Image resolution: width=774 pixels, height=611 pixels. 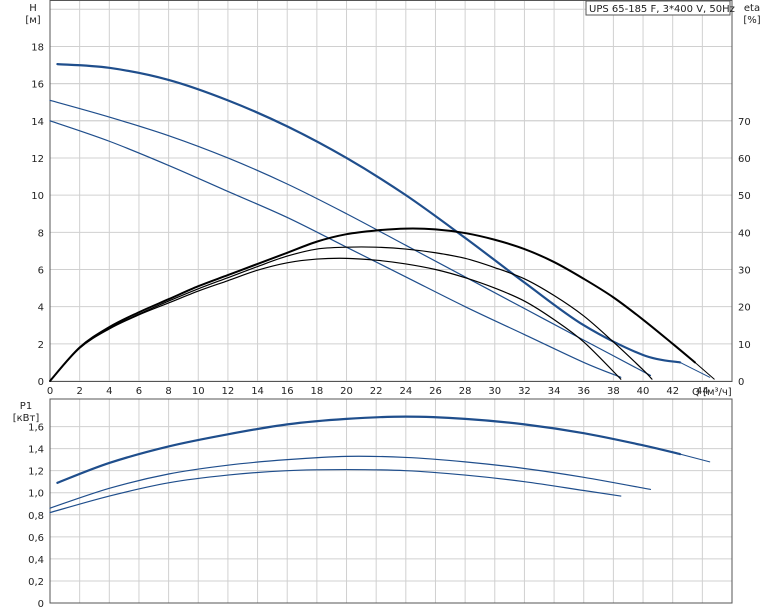 I want to click on y-tick-label: 0, so click(x=41, y=382).